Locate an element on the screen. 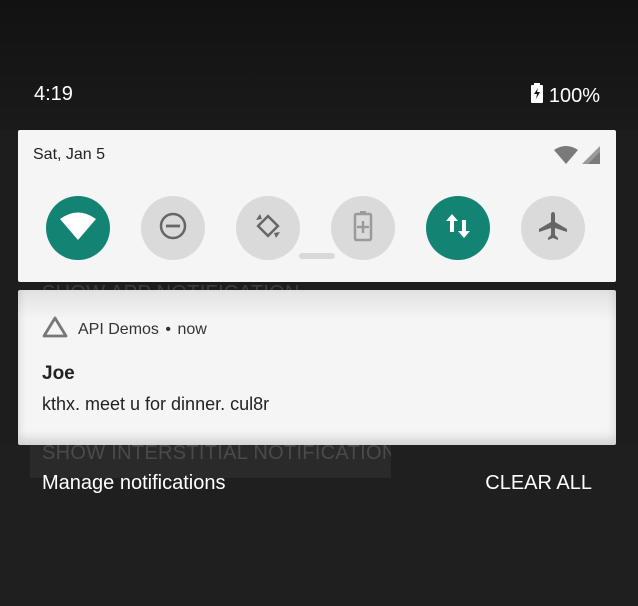 The width and height of the screenshot is (638, 606). qs-signal is located at coordinates (577, 157).